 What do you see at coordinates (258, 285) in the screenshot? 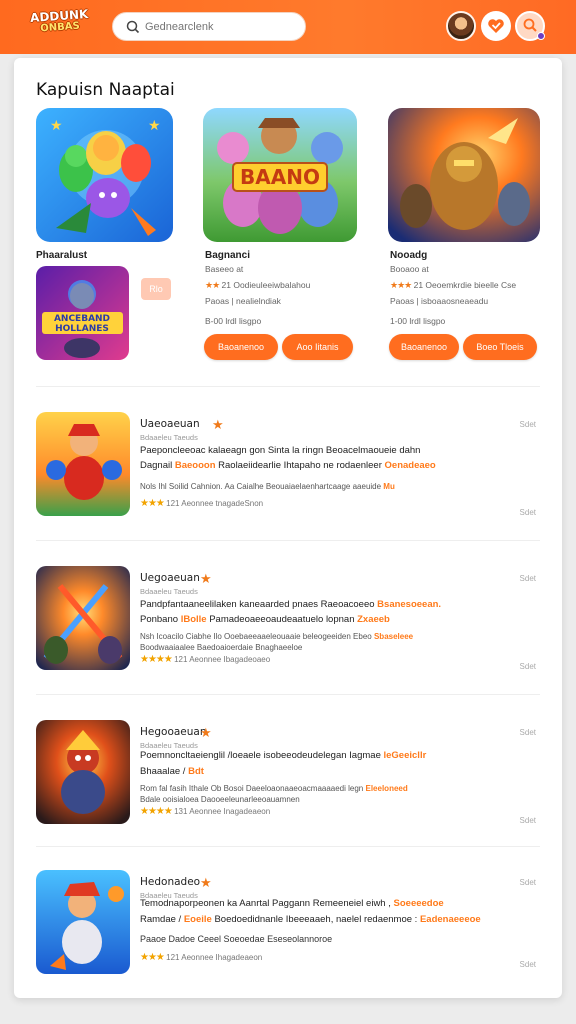
I see `featured-rating-2: ★★ 21 Oodieuleeiwbalahou` at bounding box center [258, 285].